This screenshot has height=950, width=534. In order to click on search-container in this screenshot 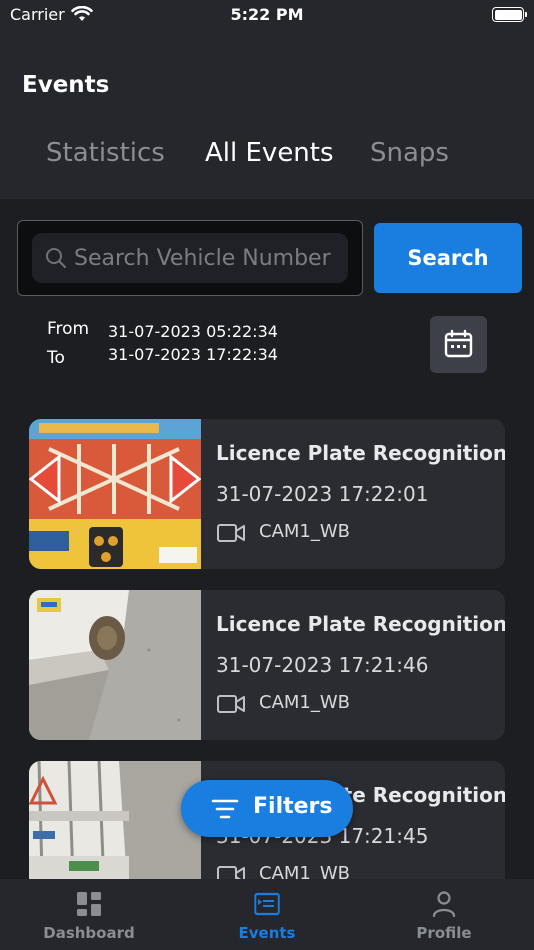, I will do `click(190, 258)`.